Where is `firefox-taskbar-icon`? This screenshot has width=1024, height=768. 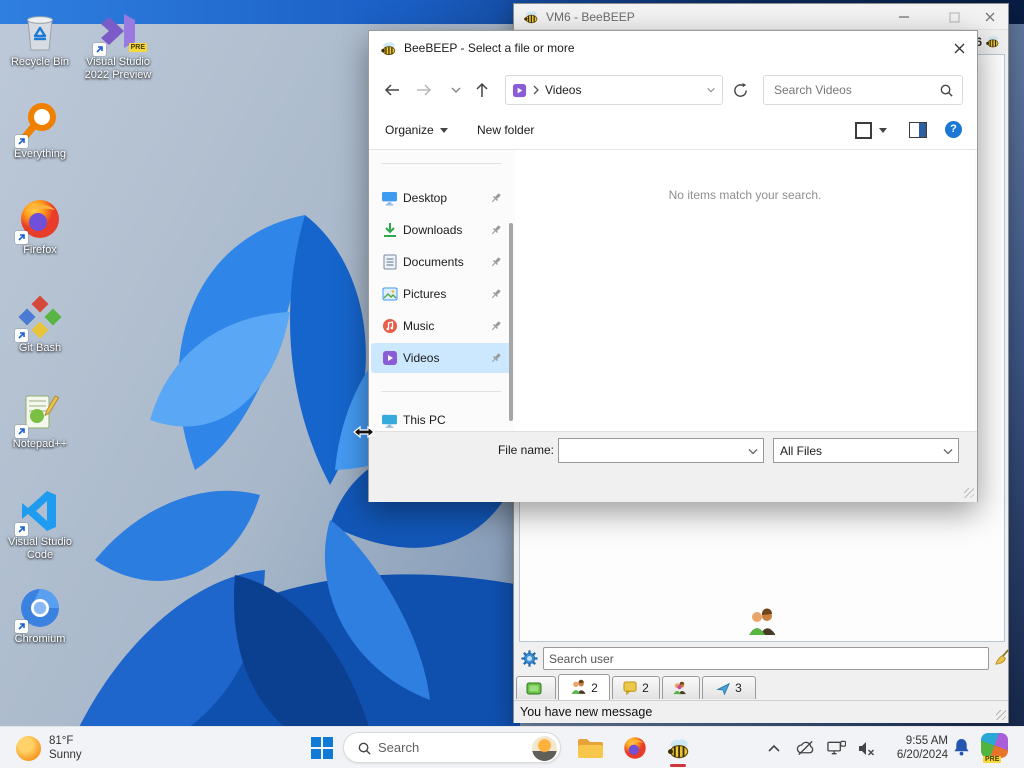
firefox-taskbar-icon is located at coordinates (635, 748).